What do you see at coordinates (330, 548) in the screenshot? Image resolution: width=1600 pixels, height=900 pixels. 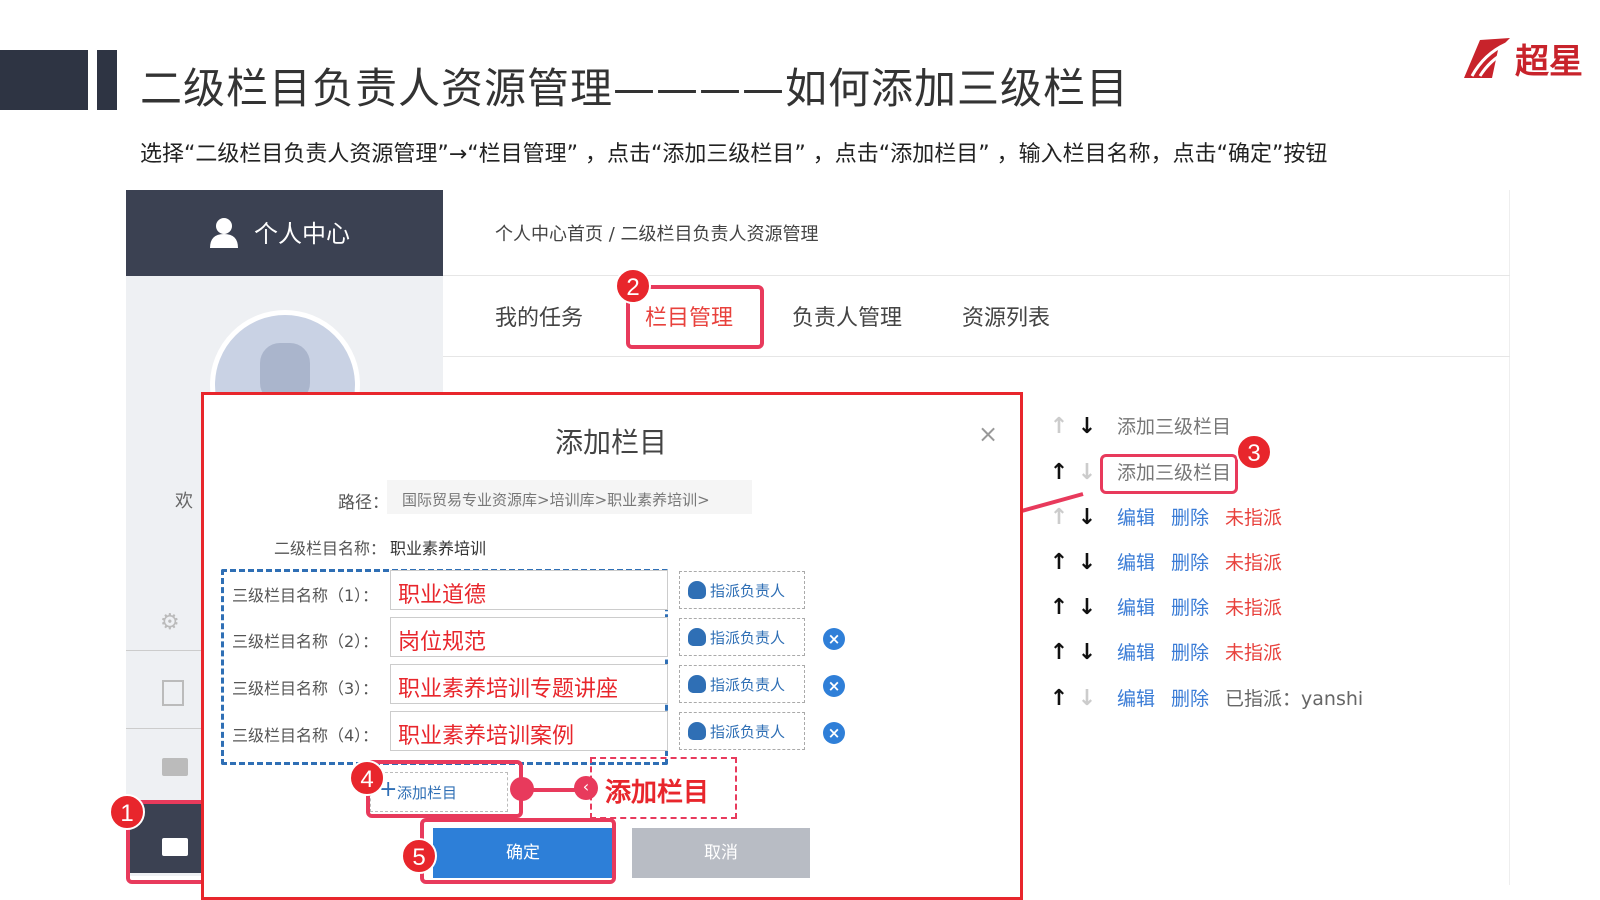 I see `level2-label: 二级栏目名称：` at bounding box center [330, 548].